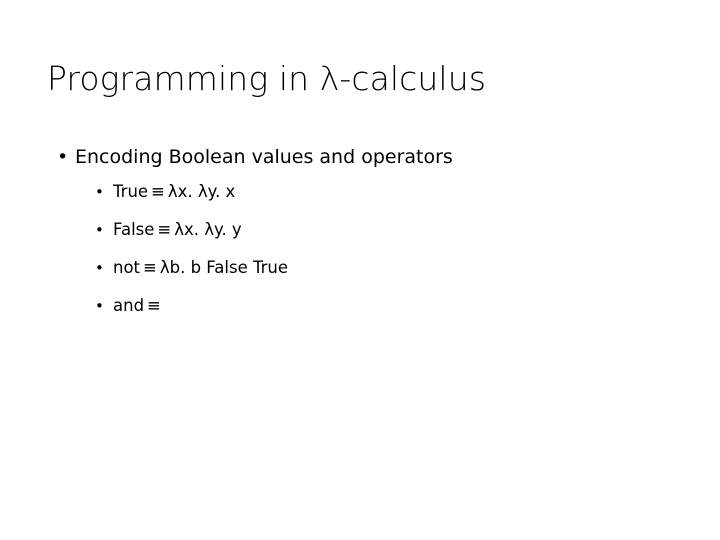 This screenshot has width=720, height=540. I want to click on term-name-not: not, so click(127, 267).